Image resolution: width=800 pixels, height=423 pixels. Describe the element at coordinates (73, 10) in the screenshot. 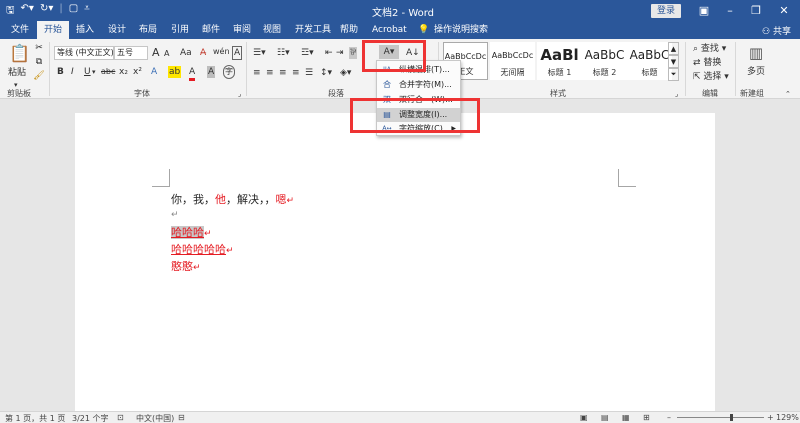

I see `new-doc-icon: ▢` at that location.